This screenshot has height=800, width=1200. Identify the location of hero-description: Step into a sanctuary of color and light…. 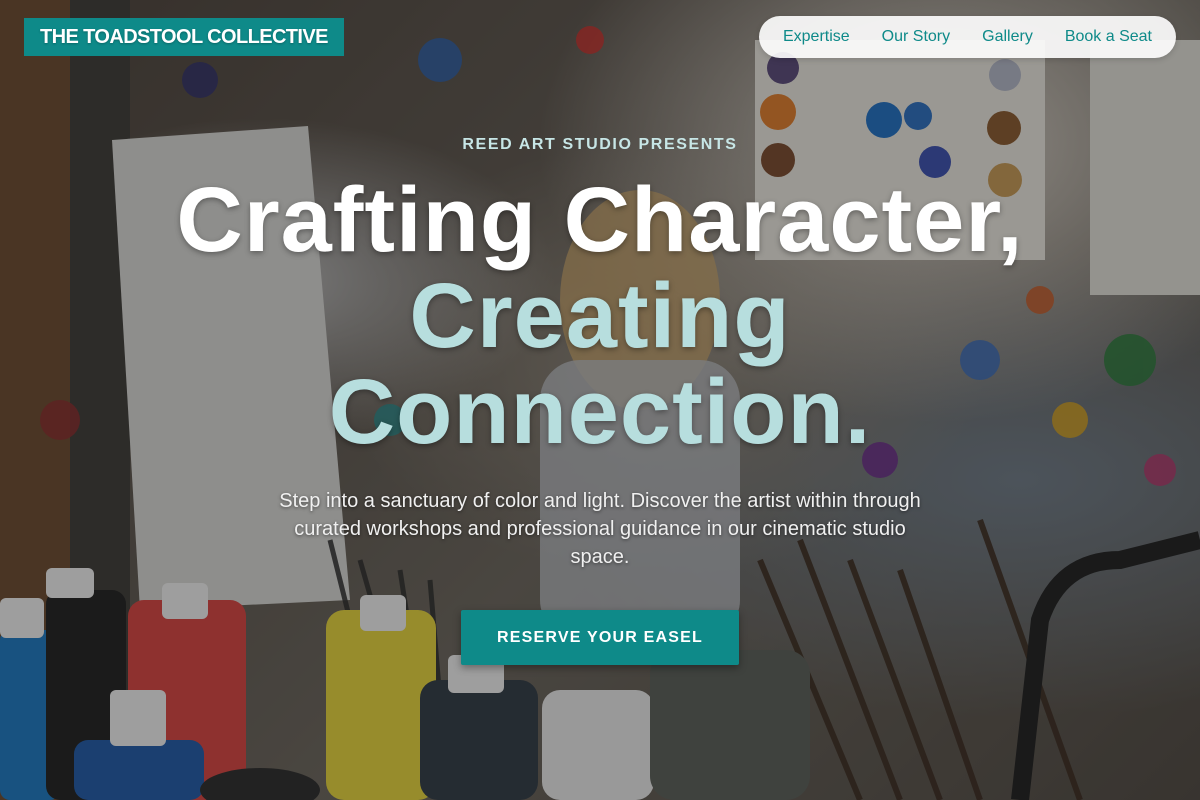
(600, 529).